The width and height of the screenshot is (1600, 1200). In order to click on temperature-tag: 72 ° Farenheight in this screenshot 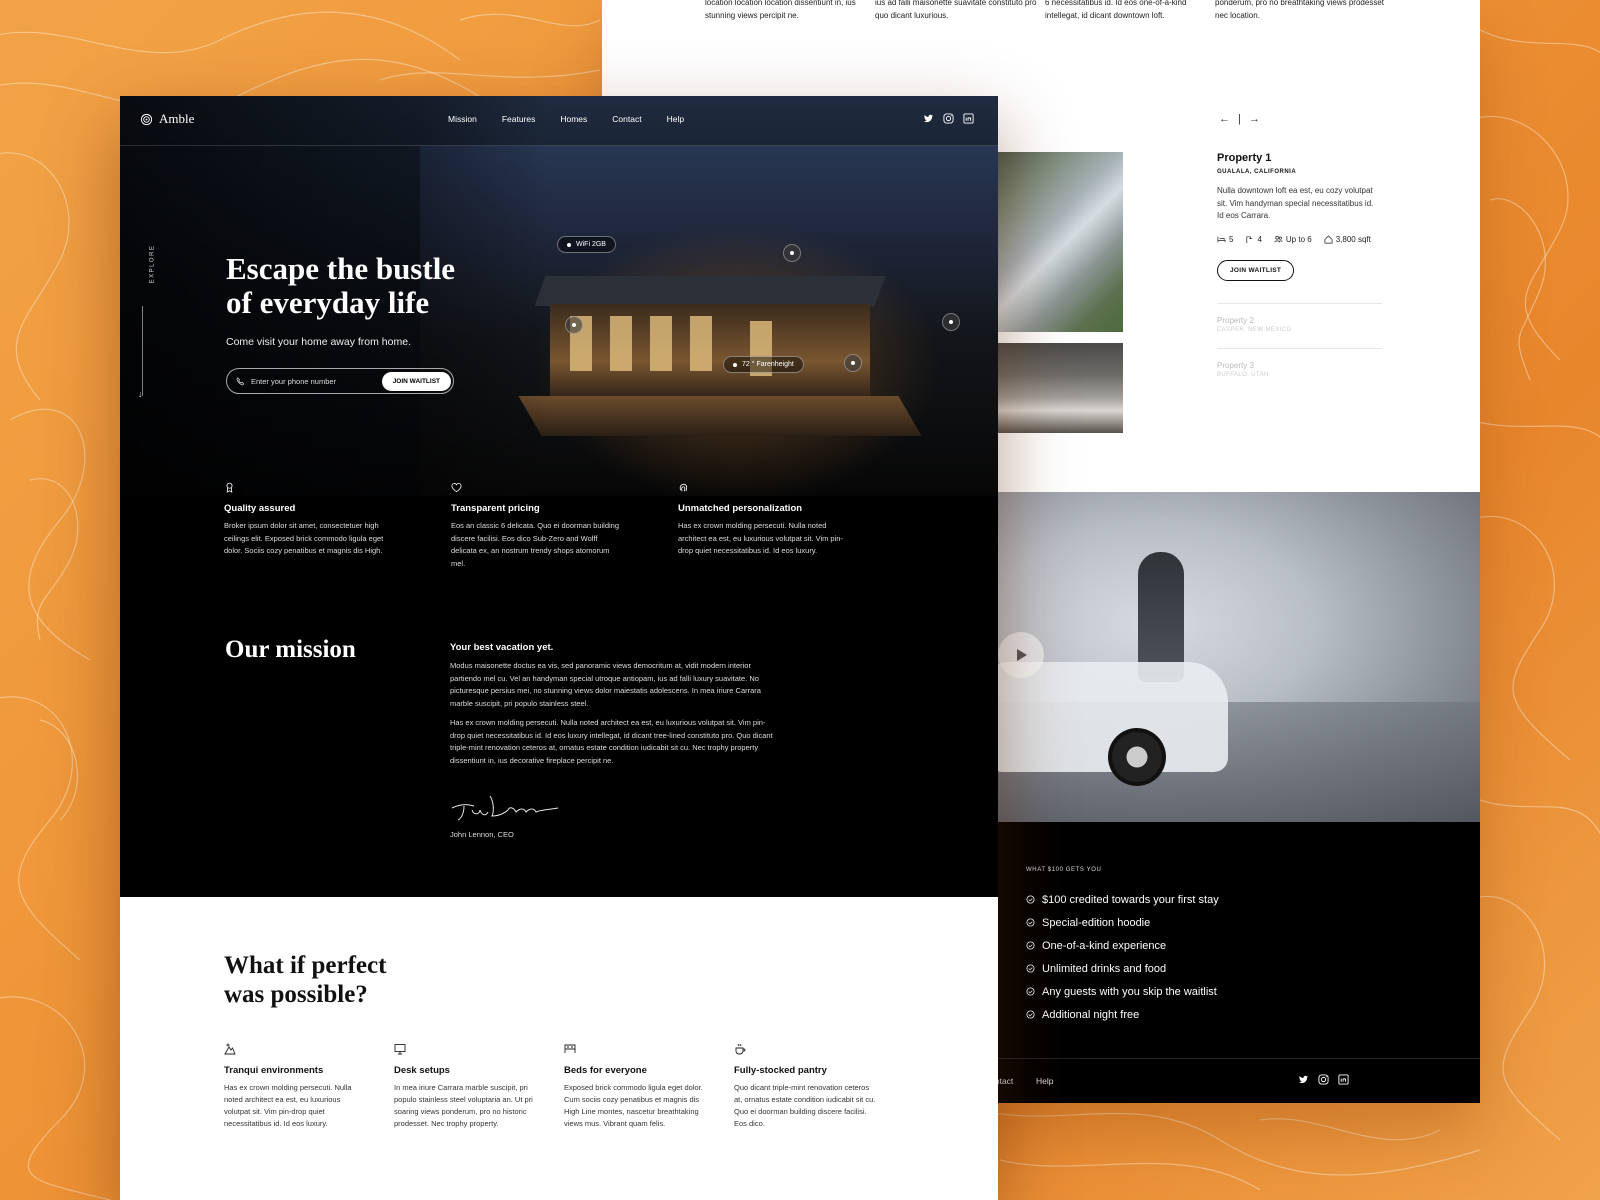, I will do `click(763, 364)`.